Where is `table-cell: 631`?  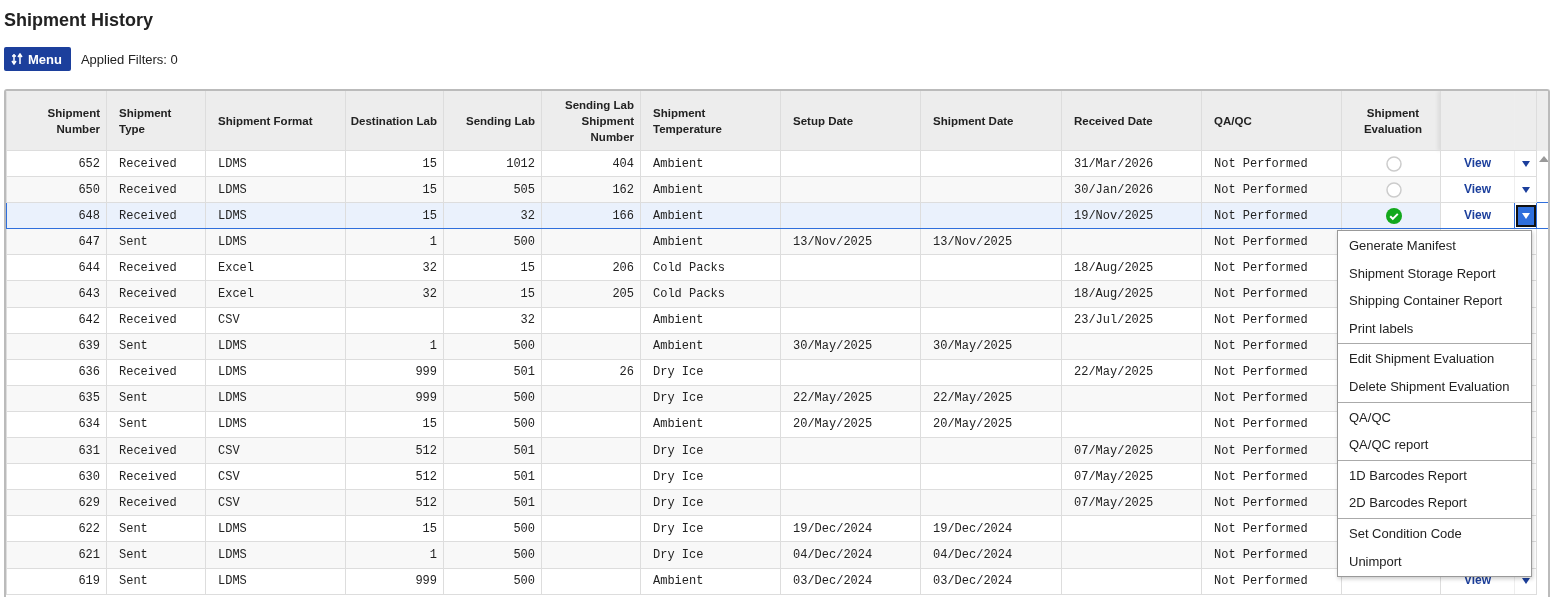 table-cell: 631 is located at coordinates (56, 450).